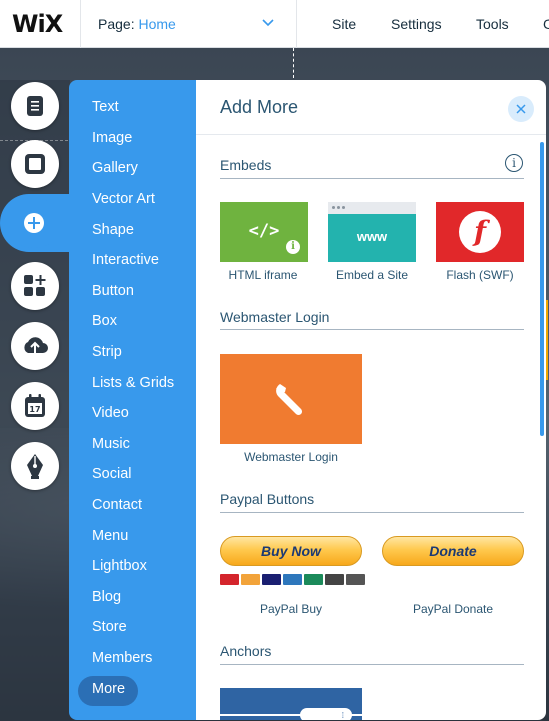 The height and width of the screenshot is (721, 549). What do you see at coordinates (110, 413) in the screenshot?
I see `category-video: Video` at bounding box center [110, 413].